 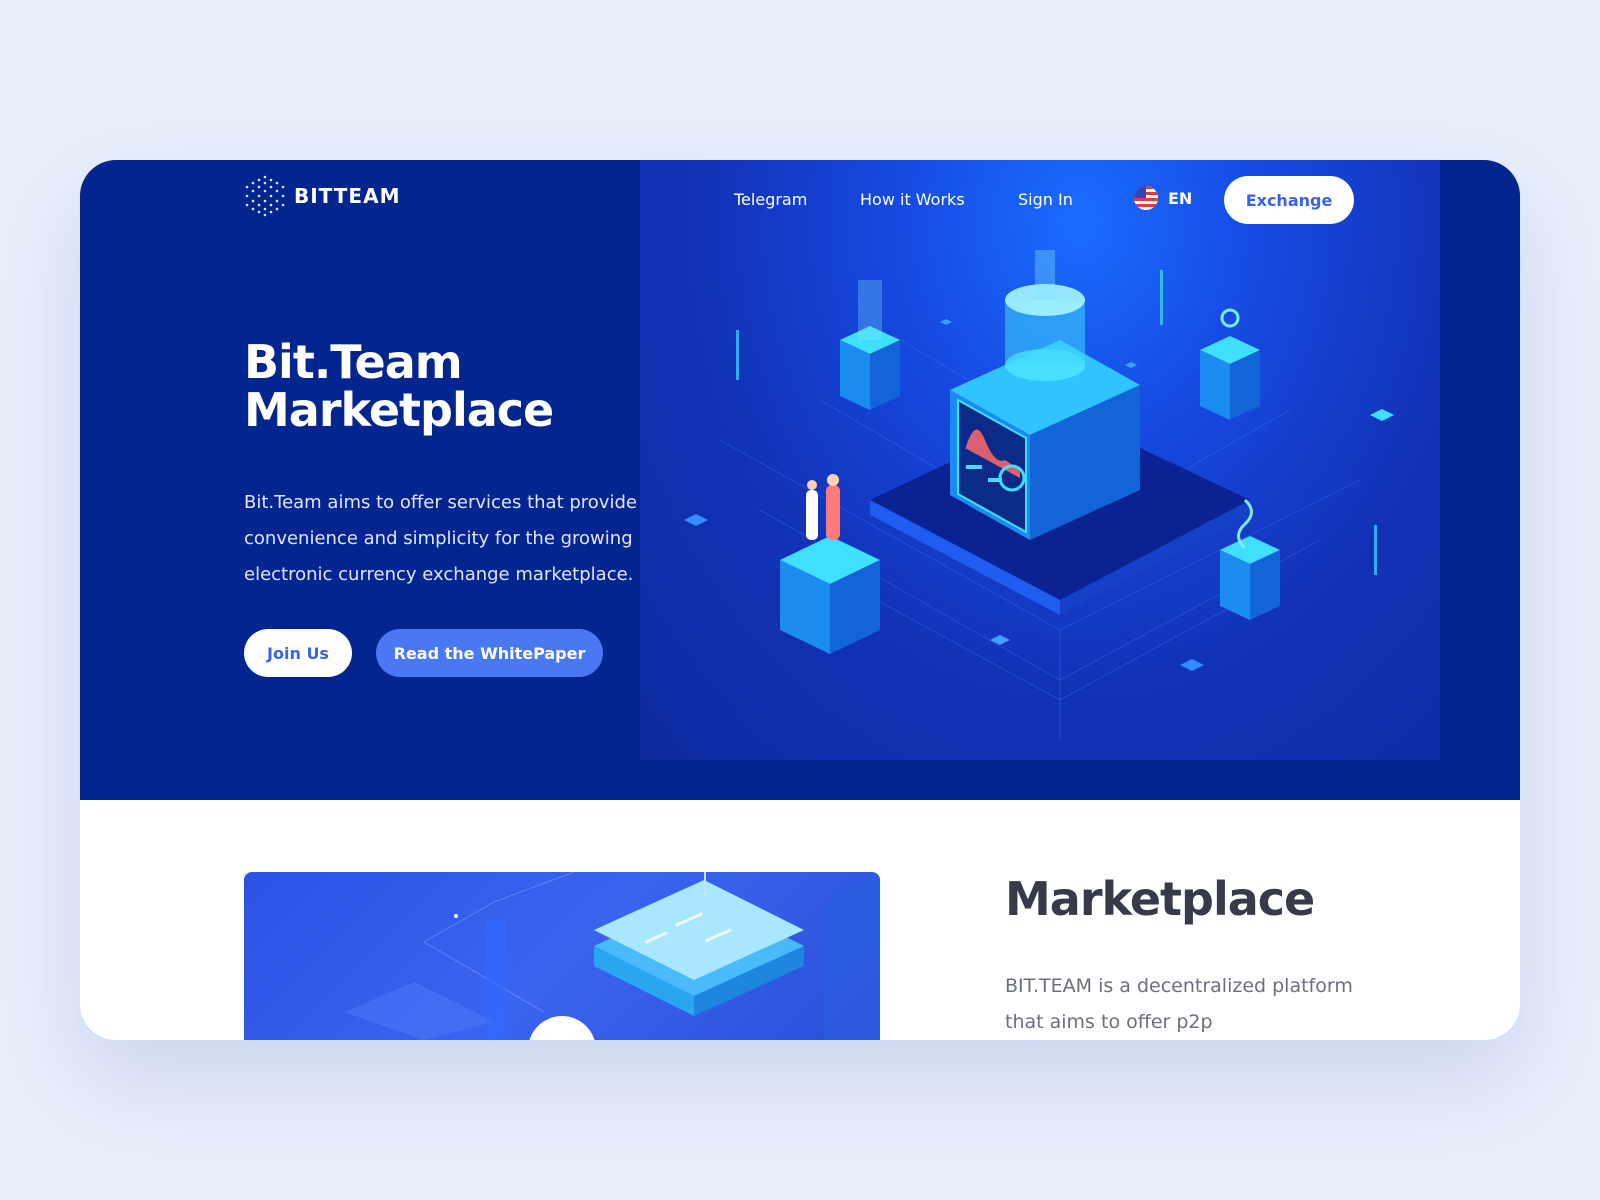 I want to click on nav-link-how-it-works: How it Works, so click(x=912, y=199).